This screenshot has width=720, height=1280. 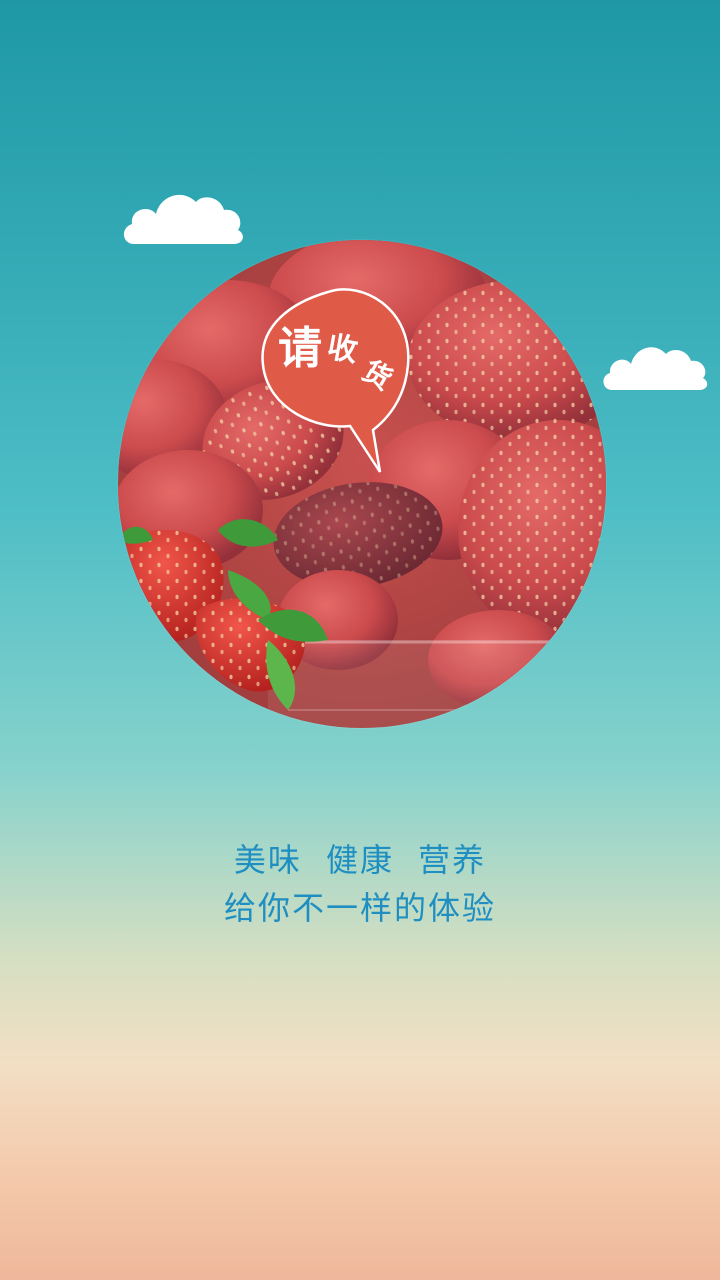 I want to click on badge-char-2: 收, so click(x=342, y=349).